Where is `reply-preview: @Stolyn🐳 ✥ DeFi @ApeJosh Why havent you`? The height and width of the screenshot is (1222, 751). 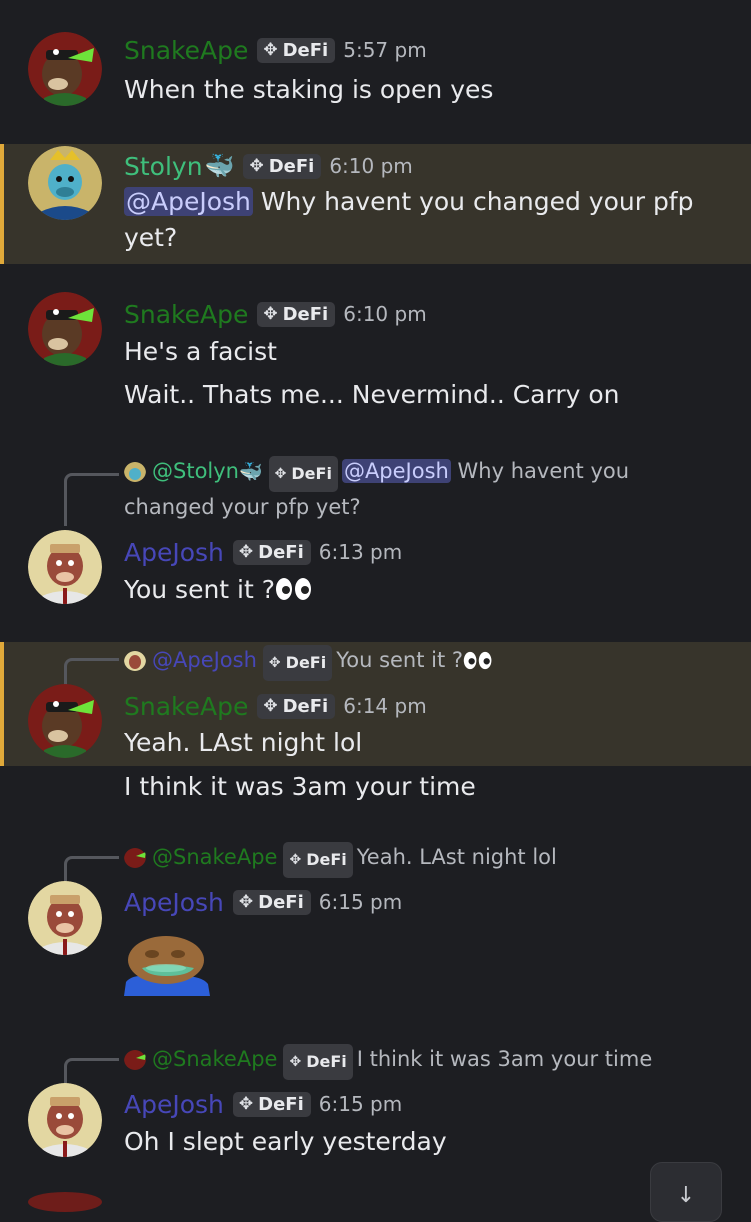
reply-preview: @Stolyn🐳 ✥ DeFi @ApeJosh Why havent you is located at coordinates (376, 473).